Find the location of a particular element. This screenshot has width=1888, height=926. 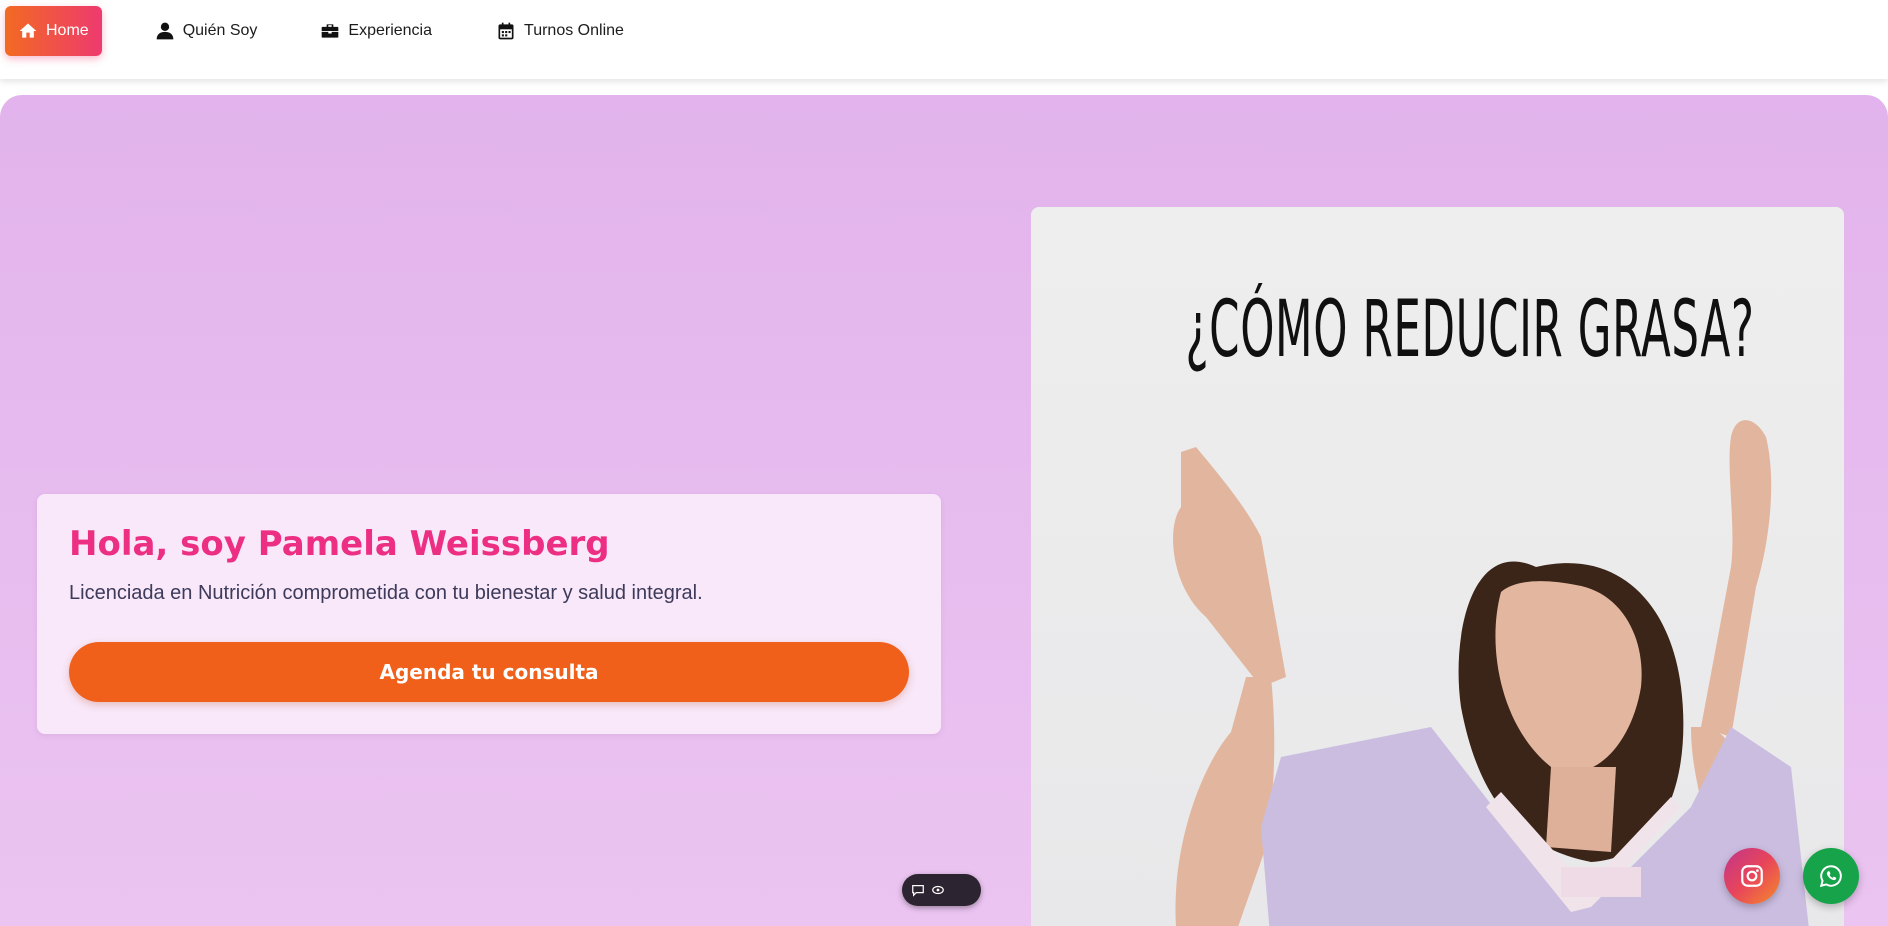

whatsapp-button is located at coordinates (1831, 876).